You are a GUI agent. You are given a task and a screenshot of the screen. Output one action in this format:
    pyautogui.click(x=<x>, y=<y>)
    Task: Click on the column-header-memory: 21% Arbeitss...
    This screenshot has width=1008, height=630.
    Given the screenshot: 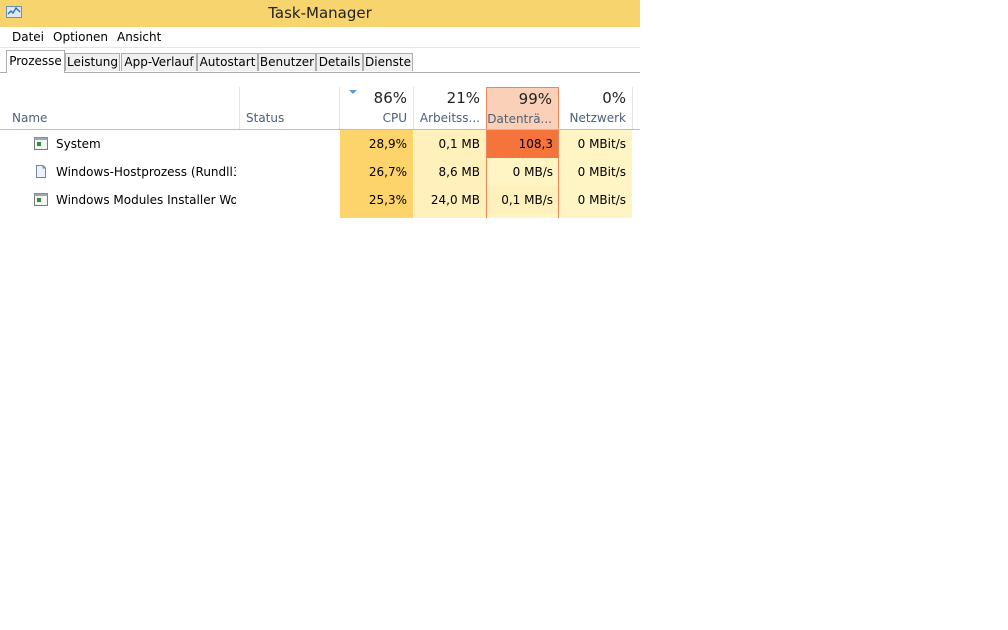 What is the action you would take?
    pyautogui.click(x=450, y=108)
    